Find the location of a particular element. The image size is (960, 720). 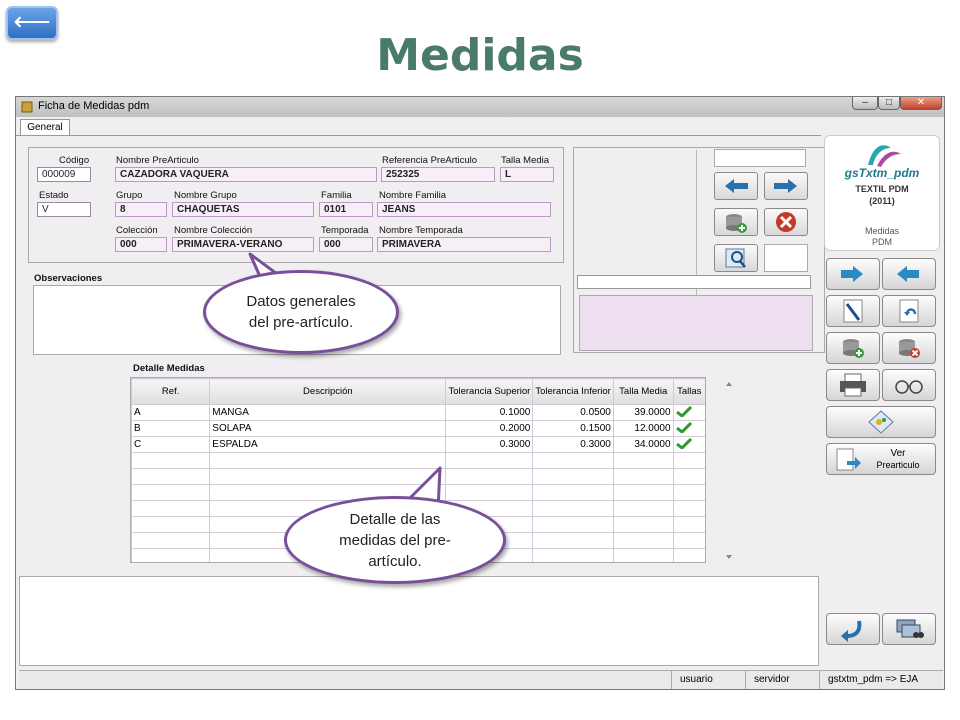

familia-field: 0101 is located at coordinates (346, 209).